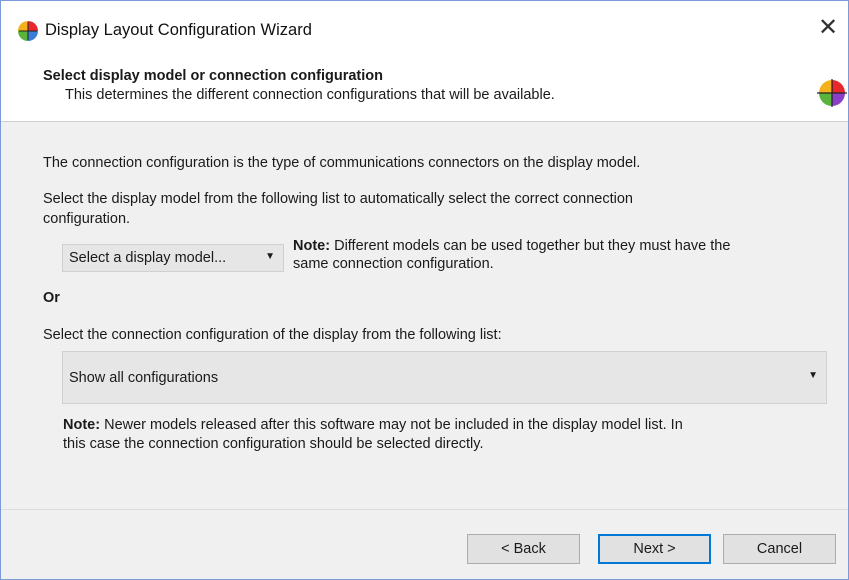 Image resolution: width=849 pixels, height=580 pixels. What do you see at coordinates (51, 298) in the screenshot?
I see `or-label: Or` at bounding box center [51, 298].